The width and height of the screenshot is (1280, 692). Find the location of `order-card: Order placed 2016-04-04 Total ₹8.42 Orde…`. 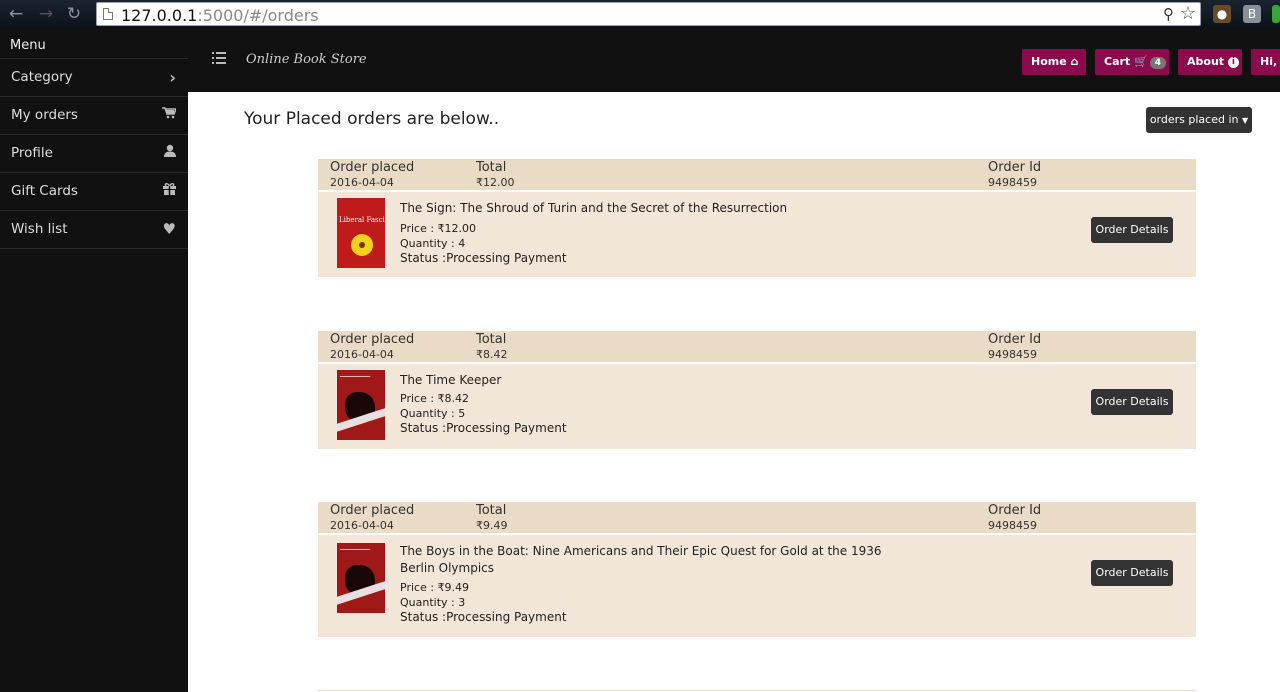

order-card: Order placed 2016-04-04 Total ₹8.42 Orde… is located at coordinates (757, 390).